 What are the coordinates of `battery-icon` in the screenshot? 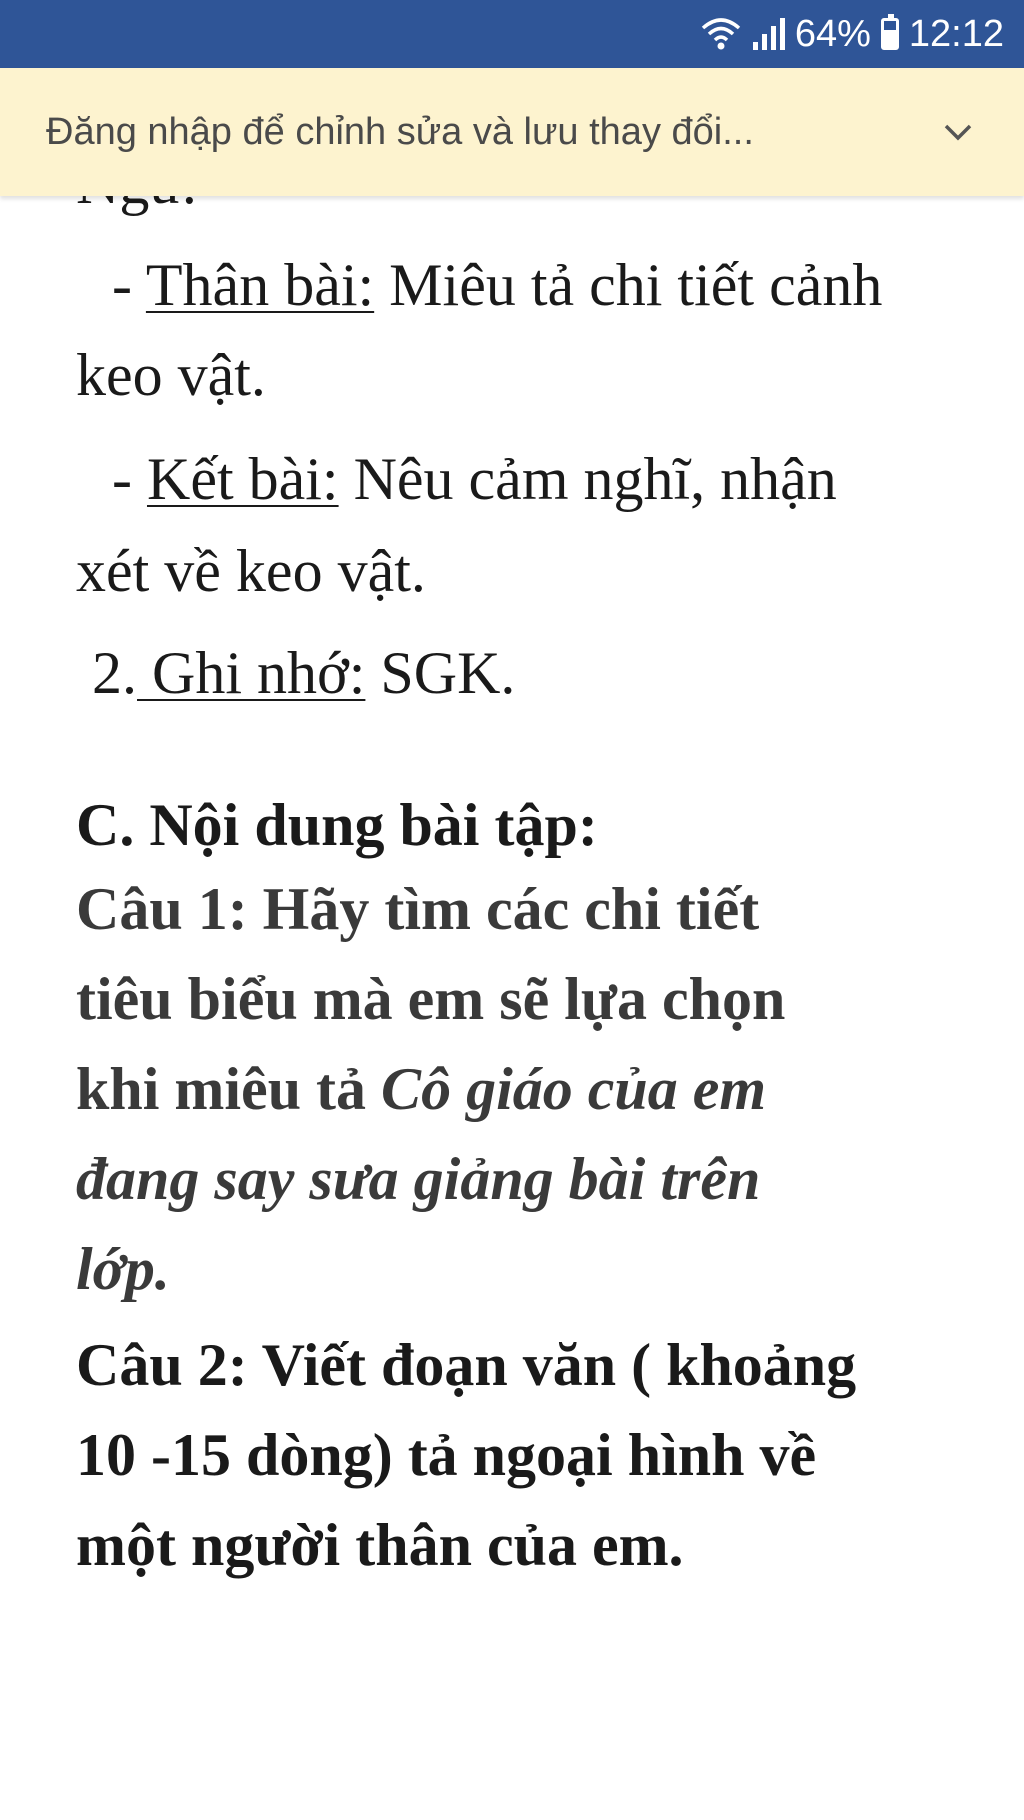 It's located at (889, 32).